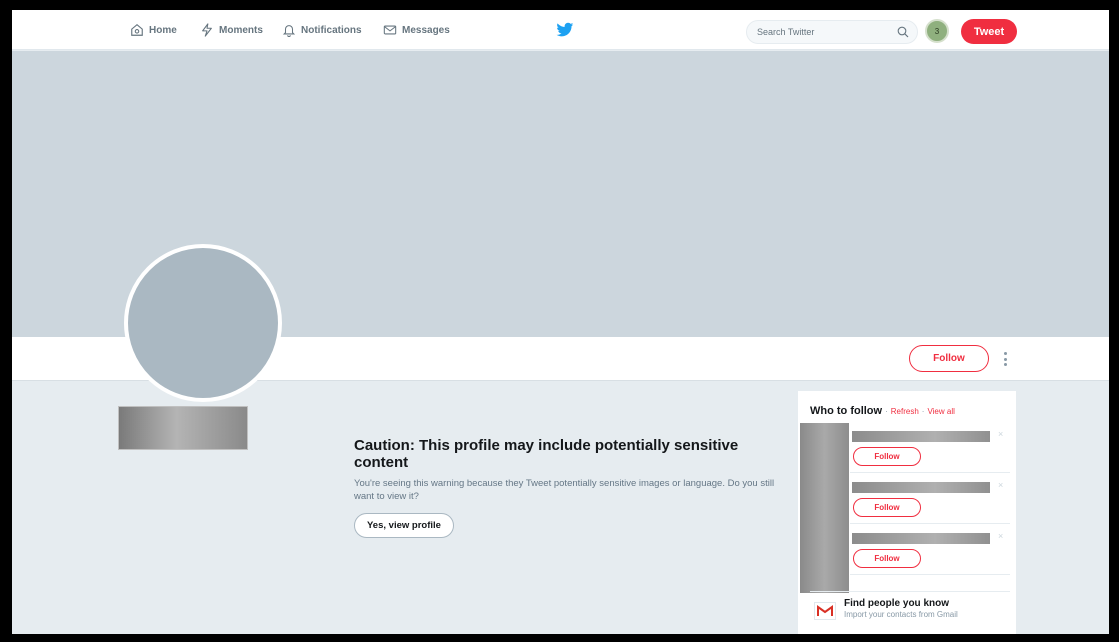  I want to click on nav-home: Home, so click(153, 30).